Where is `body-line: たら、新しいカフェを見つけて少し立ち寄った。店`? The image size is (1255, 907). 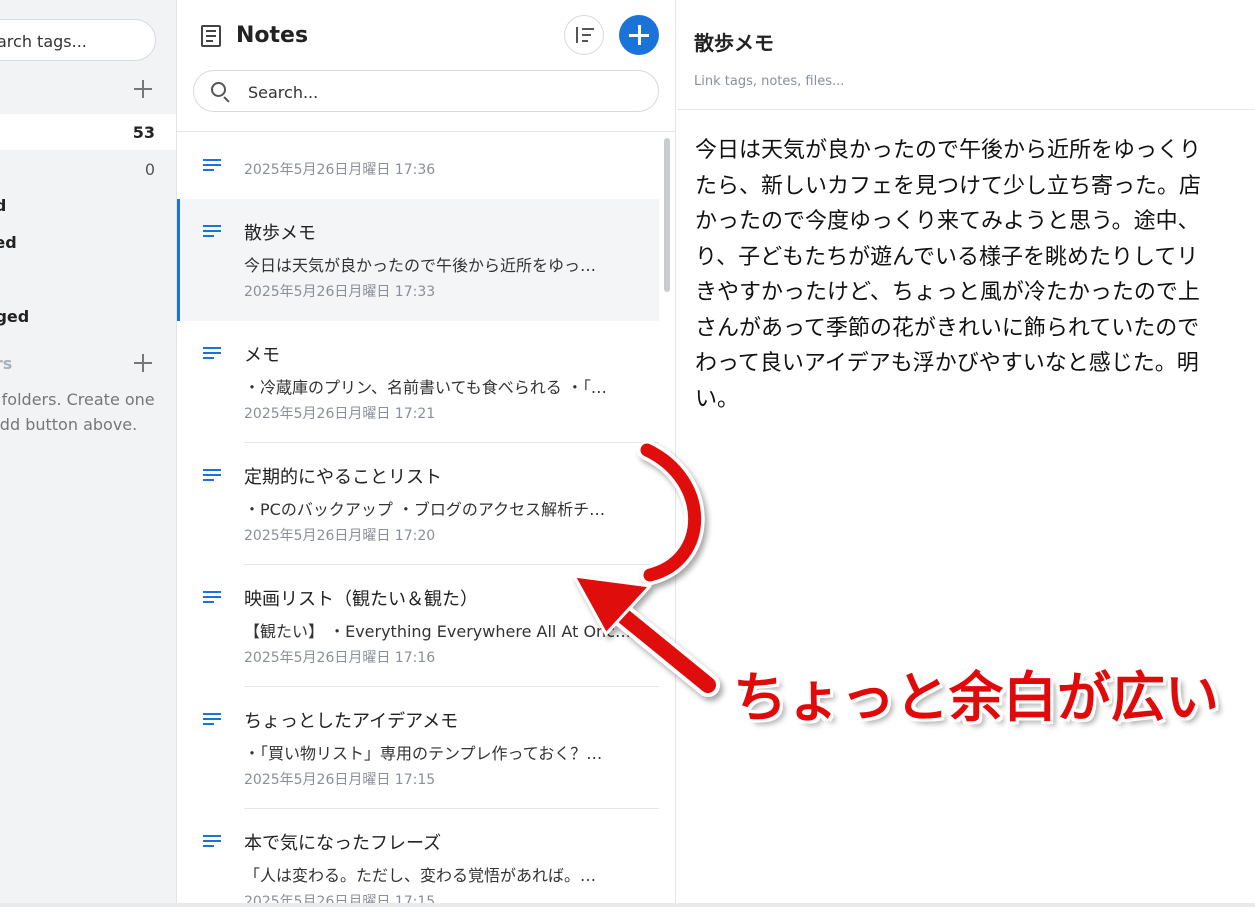
body-line: たら、新しいカフェを見つけて少し立ち寄った。店 is located at coordinates (948, 186).